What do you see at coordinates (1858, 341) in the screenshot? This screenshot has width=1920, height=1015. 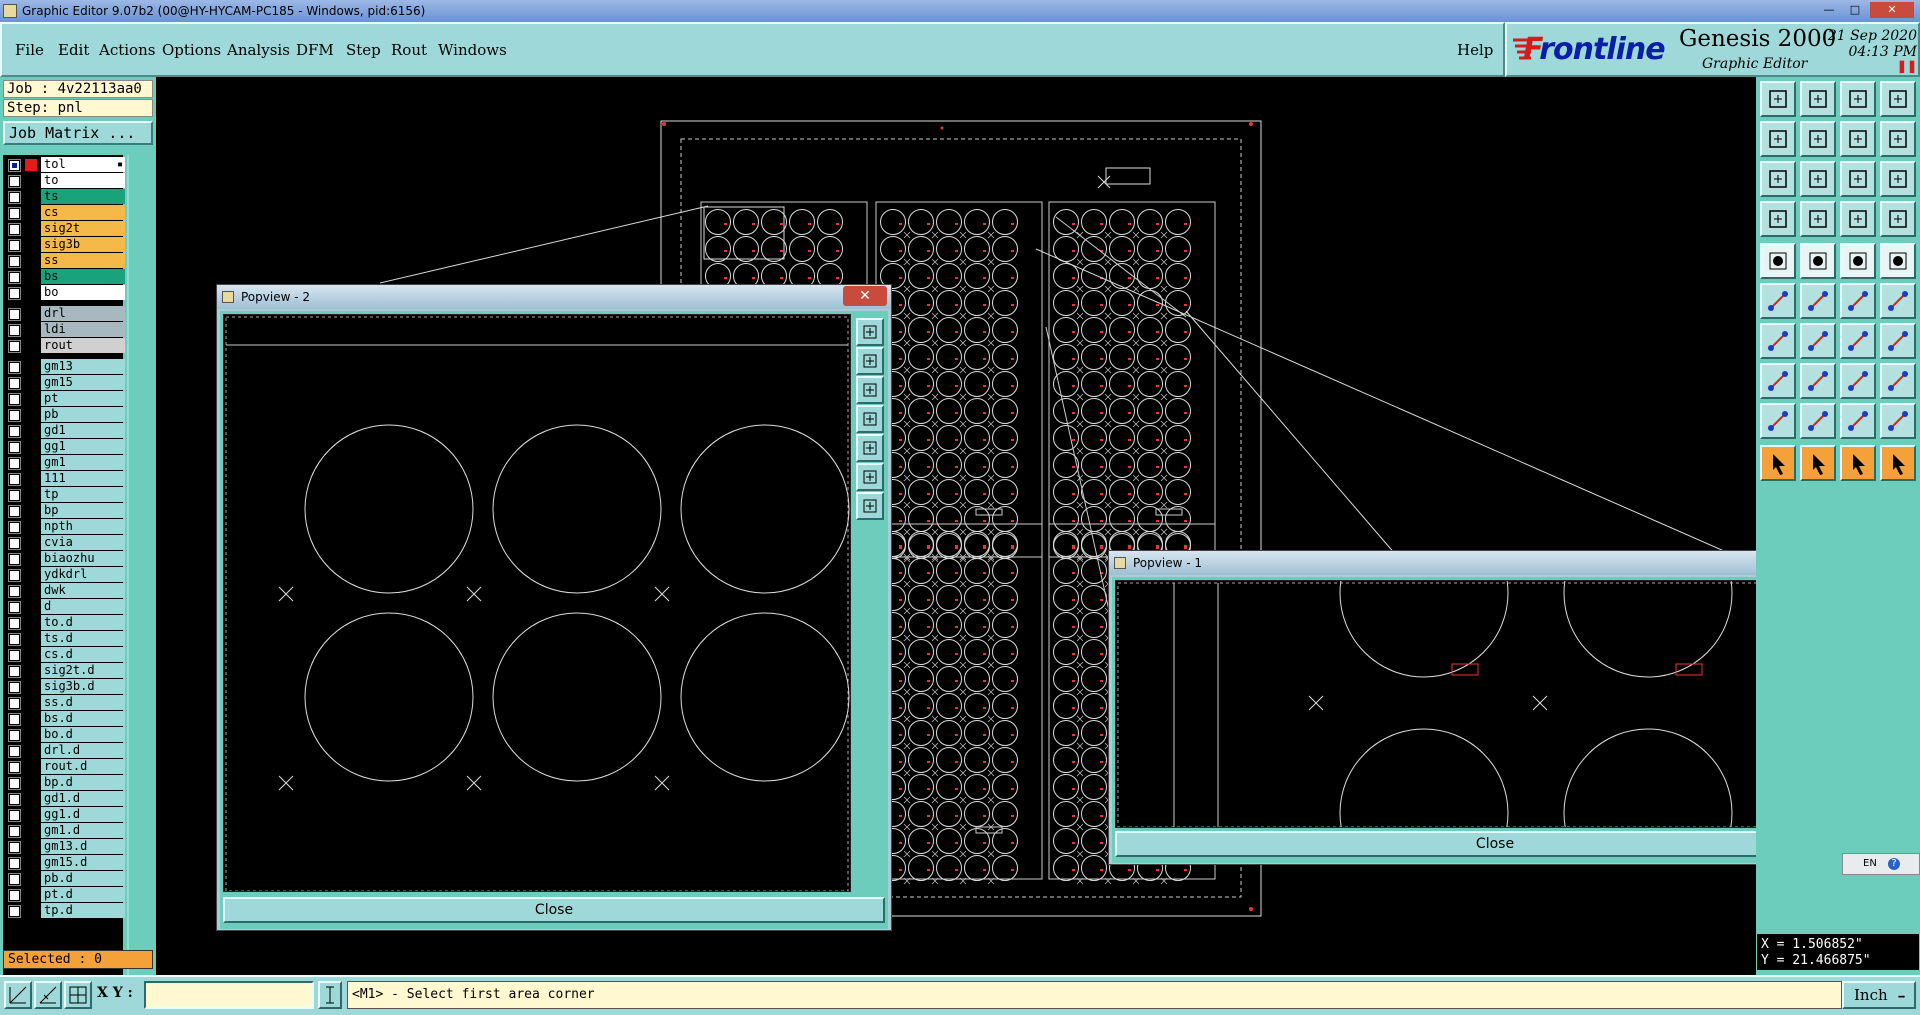 I see `arc-tool-button` at bounding box center [1858, 341].